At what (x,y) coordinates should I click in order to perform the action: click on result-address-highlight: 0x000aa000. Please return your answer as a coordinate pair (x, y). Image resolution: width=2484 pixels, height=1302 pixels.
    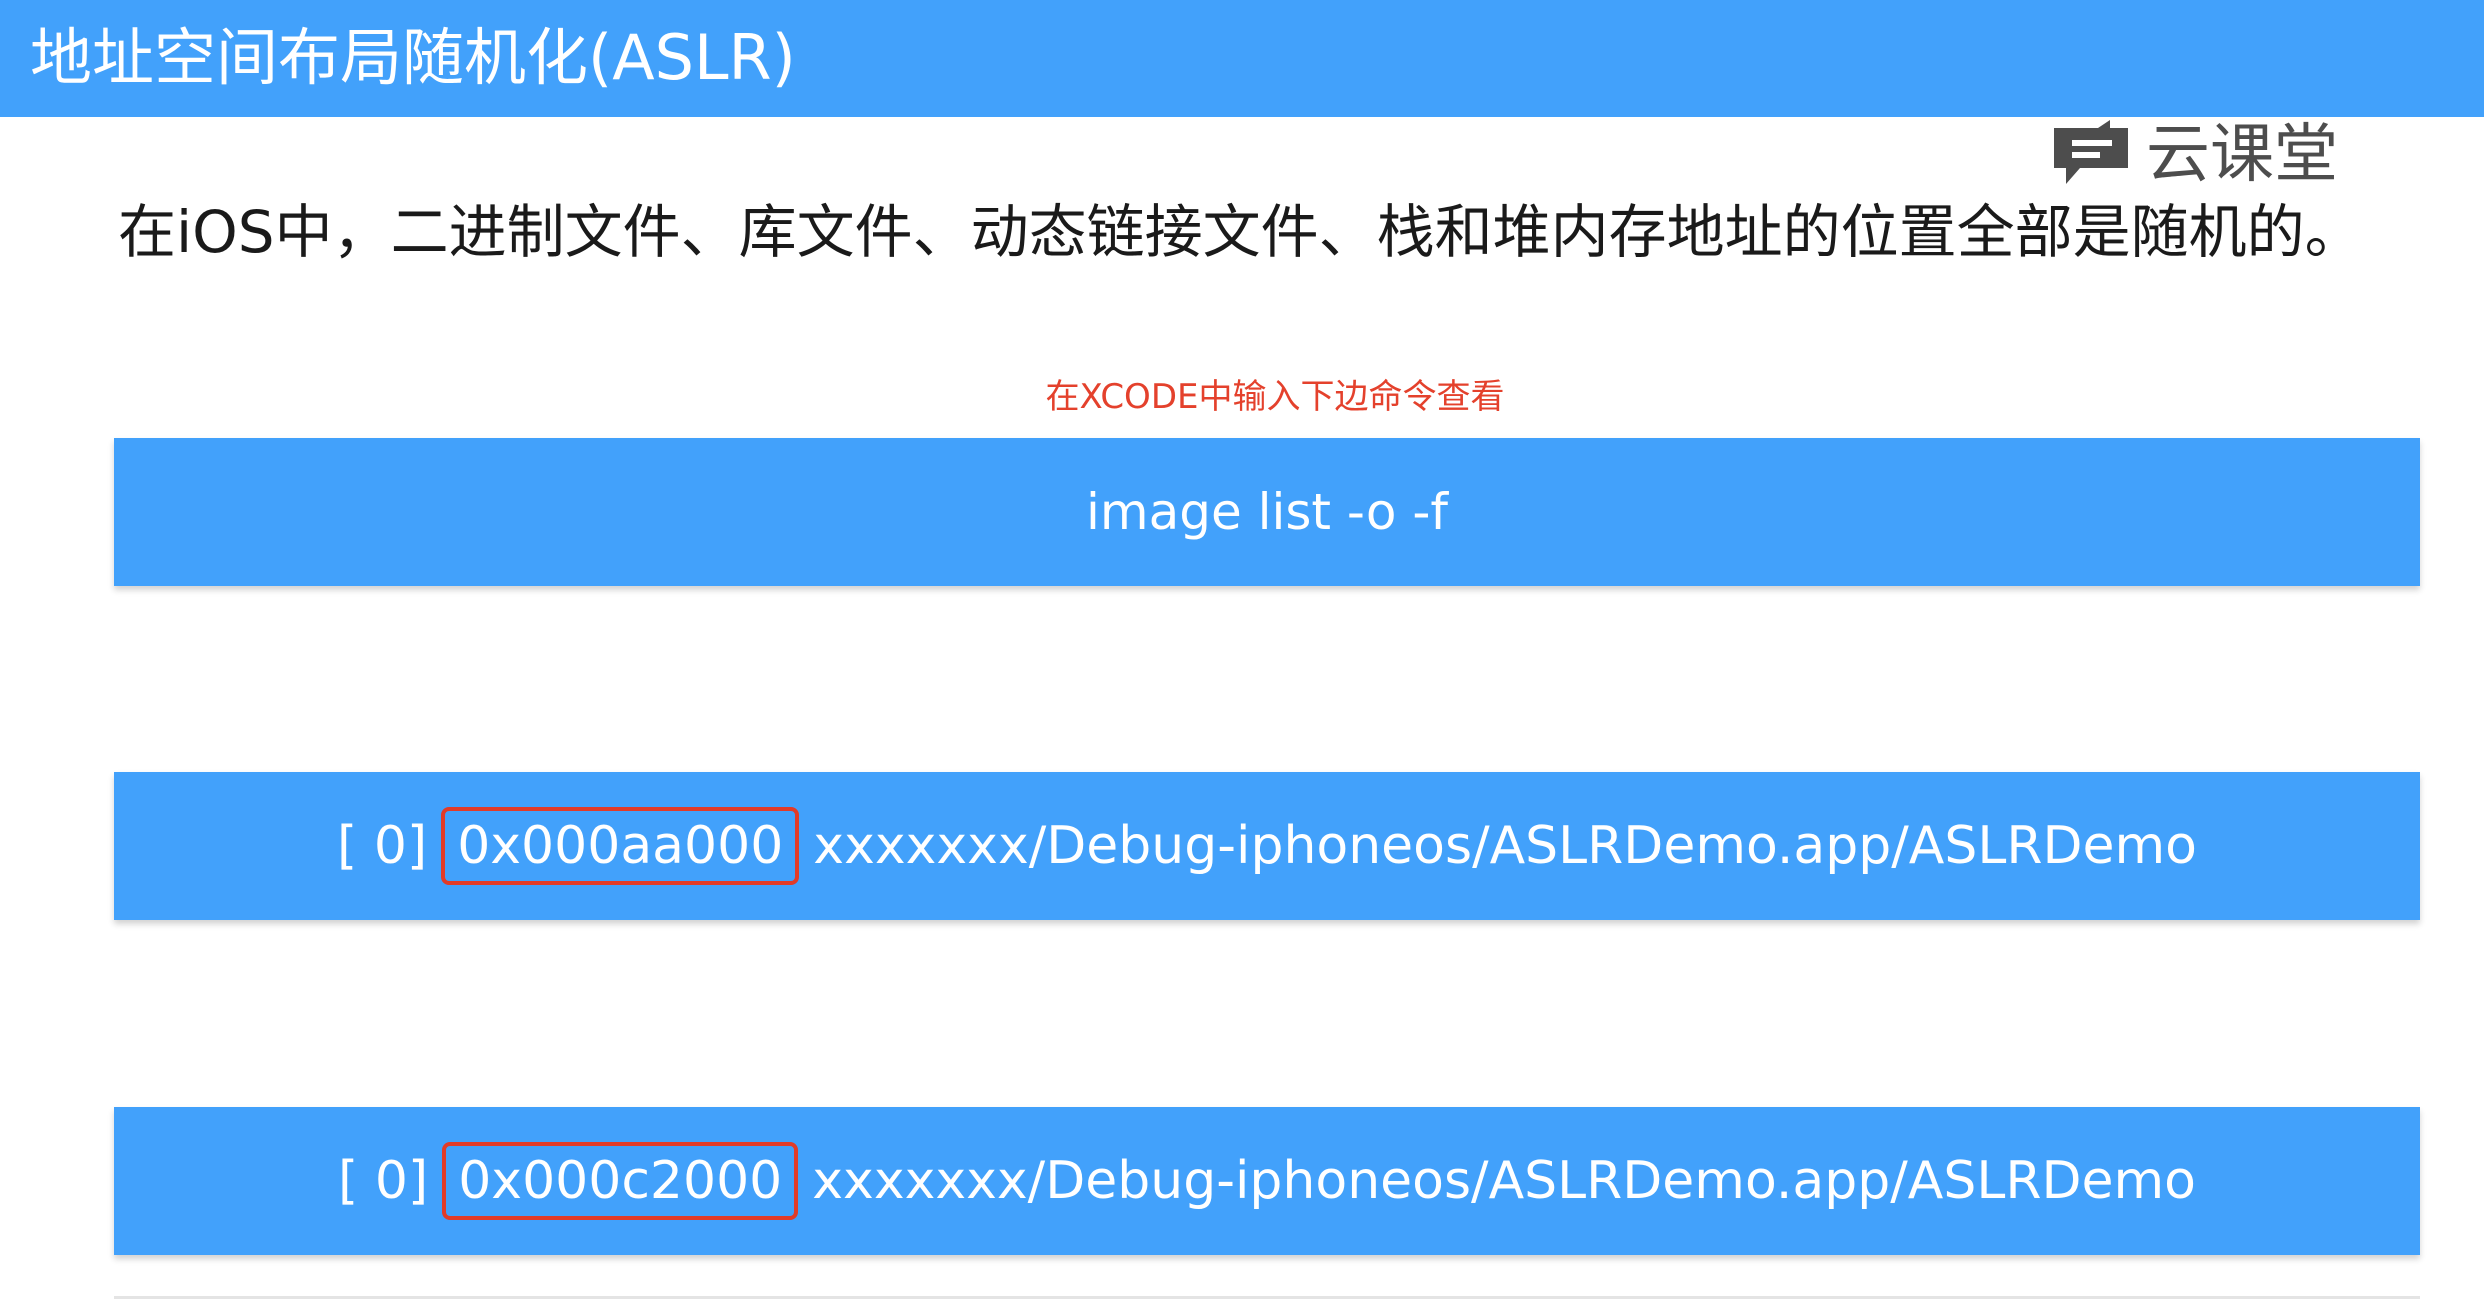
    Looking at the image, I should click on (620, 846).